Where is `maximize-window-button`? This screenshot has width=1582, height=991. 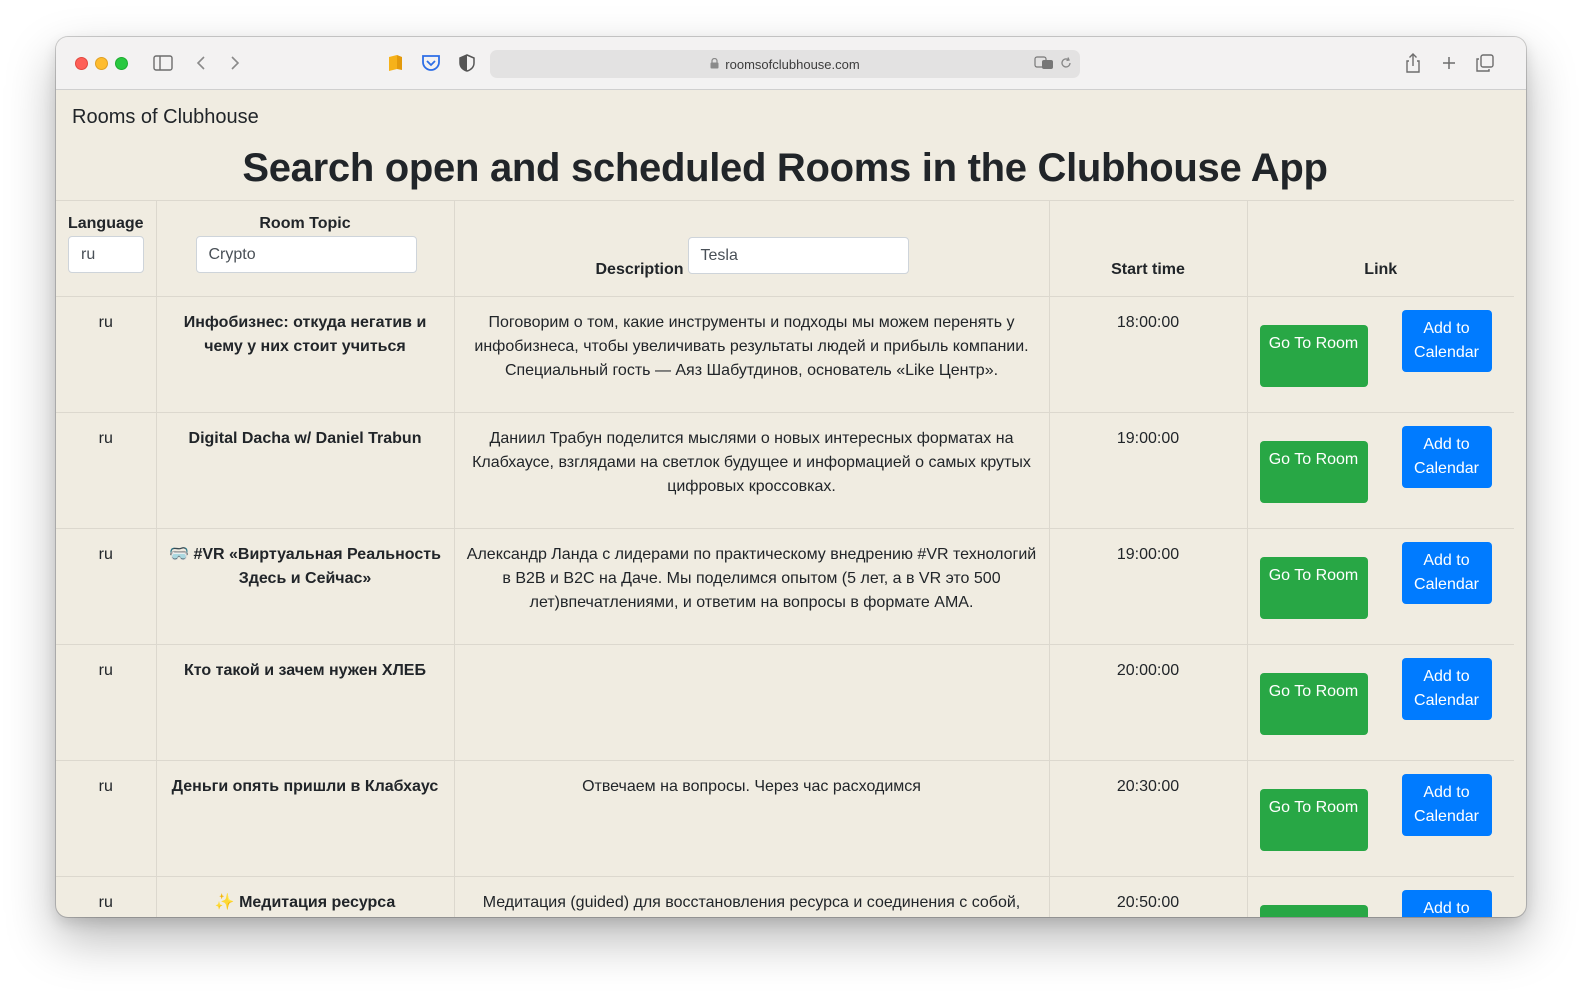 maximize-window-button is located at coordinates (121, 63).